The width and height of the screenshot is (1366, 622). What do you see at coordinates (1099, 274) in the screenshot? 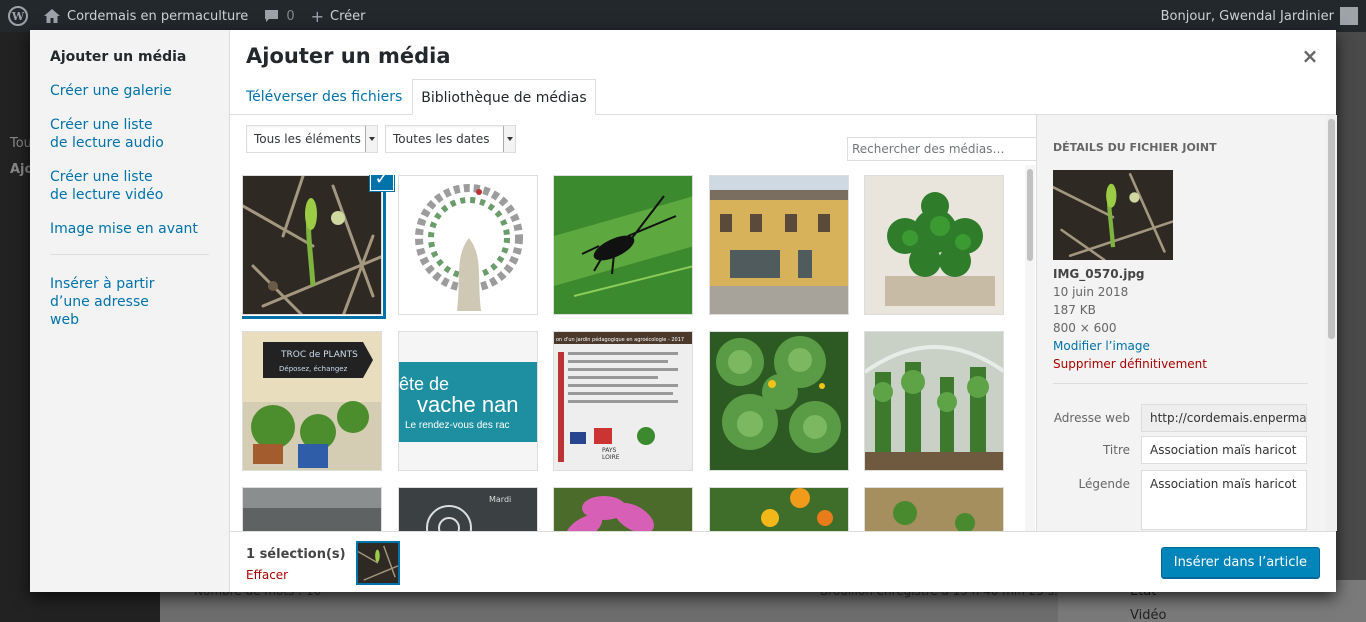
I see `file-name: IMG_0570.jpg` at bounding box center [1099, 274].